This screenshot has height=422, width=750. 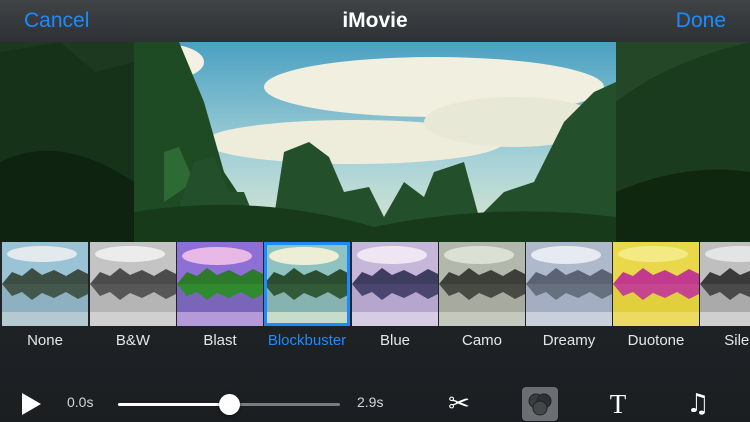 I want to click on playback-toolbar: 0.0s 2.9s ✂ T ♫, so click(x=375, y=401).